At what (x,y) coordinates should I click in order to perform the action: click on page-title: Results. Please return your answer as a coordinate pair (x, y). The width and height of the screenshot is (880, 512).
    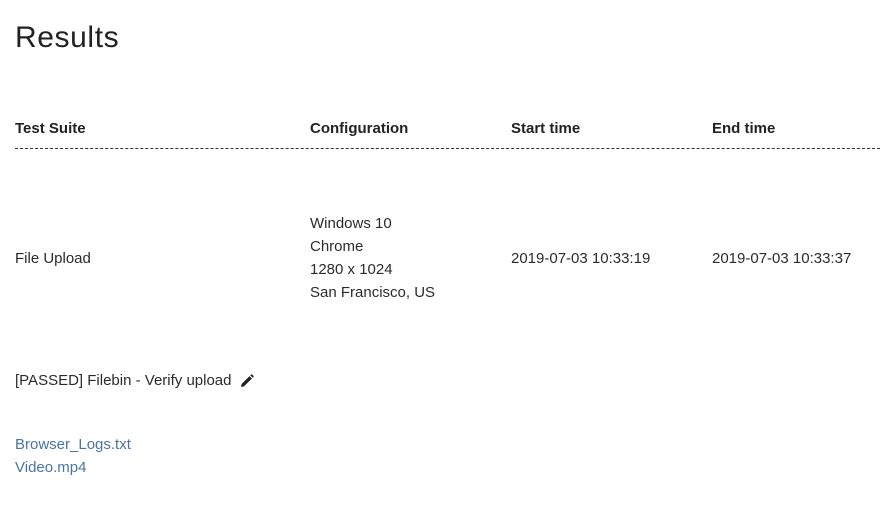
    Looking at the image, I should click on (67, 37).